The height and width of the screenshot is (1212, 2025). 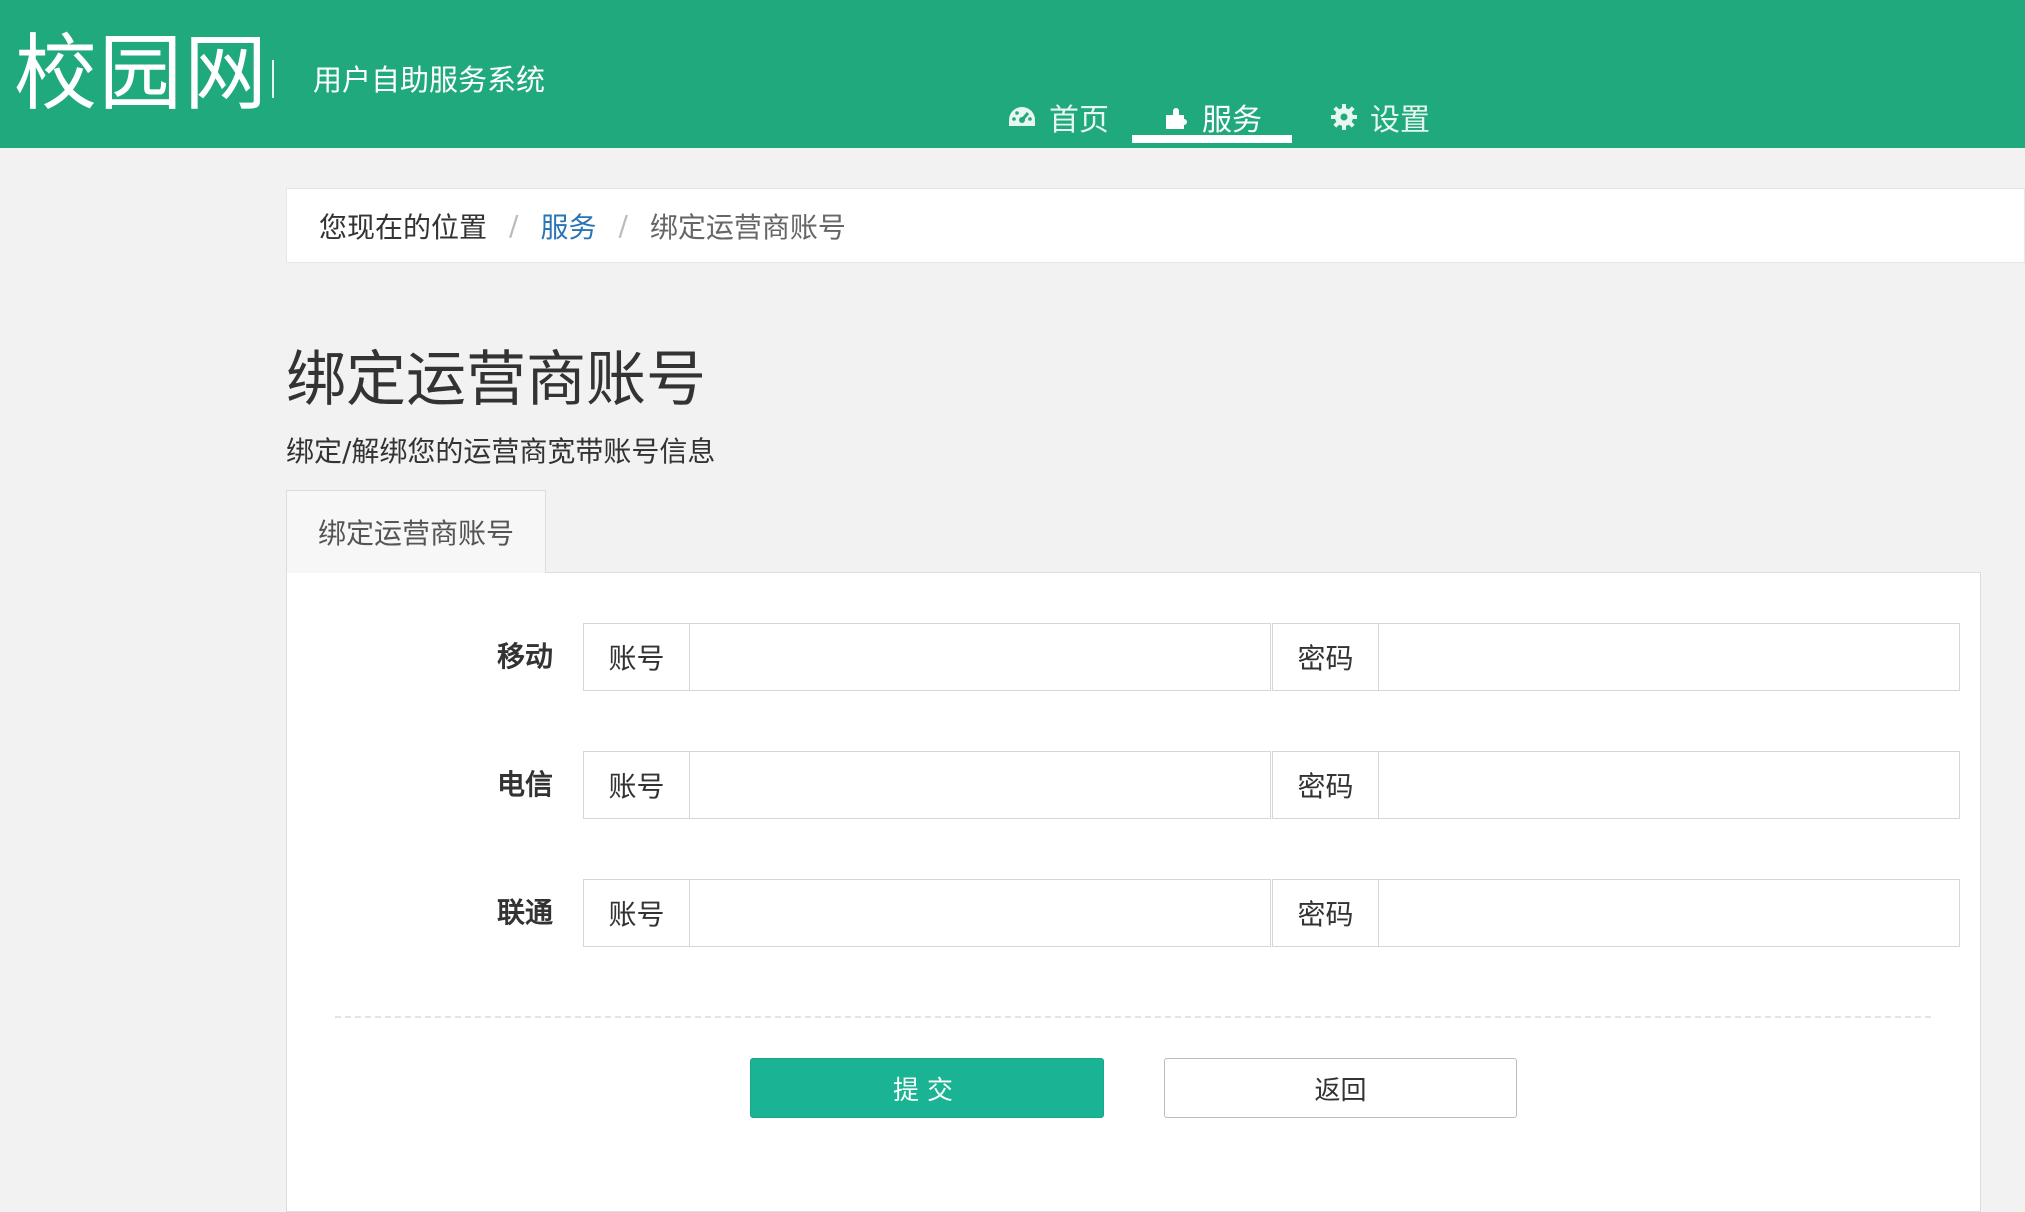 I want to click on telecom-account-input, so click(x=980, y=785).